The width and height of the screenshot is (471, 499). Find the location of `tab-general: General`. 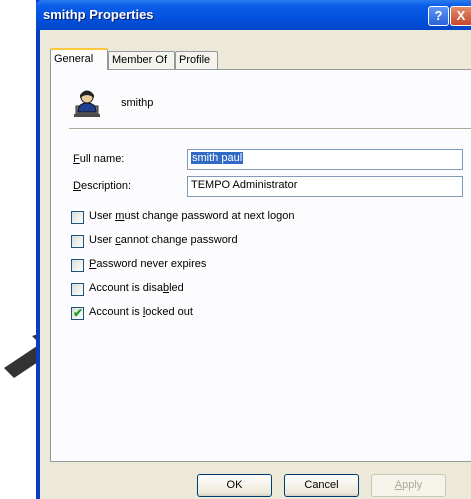

tab-general: General is located at coordinates (79, 59).